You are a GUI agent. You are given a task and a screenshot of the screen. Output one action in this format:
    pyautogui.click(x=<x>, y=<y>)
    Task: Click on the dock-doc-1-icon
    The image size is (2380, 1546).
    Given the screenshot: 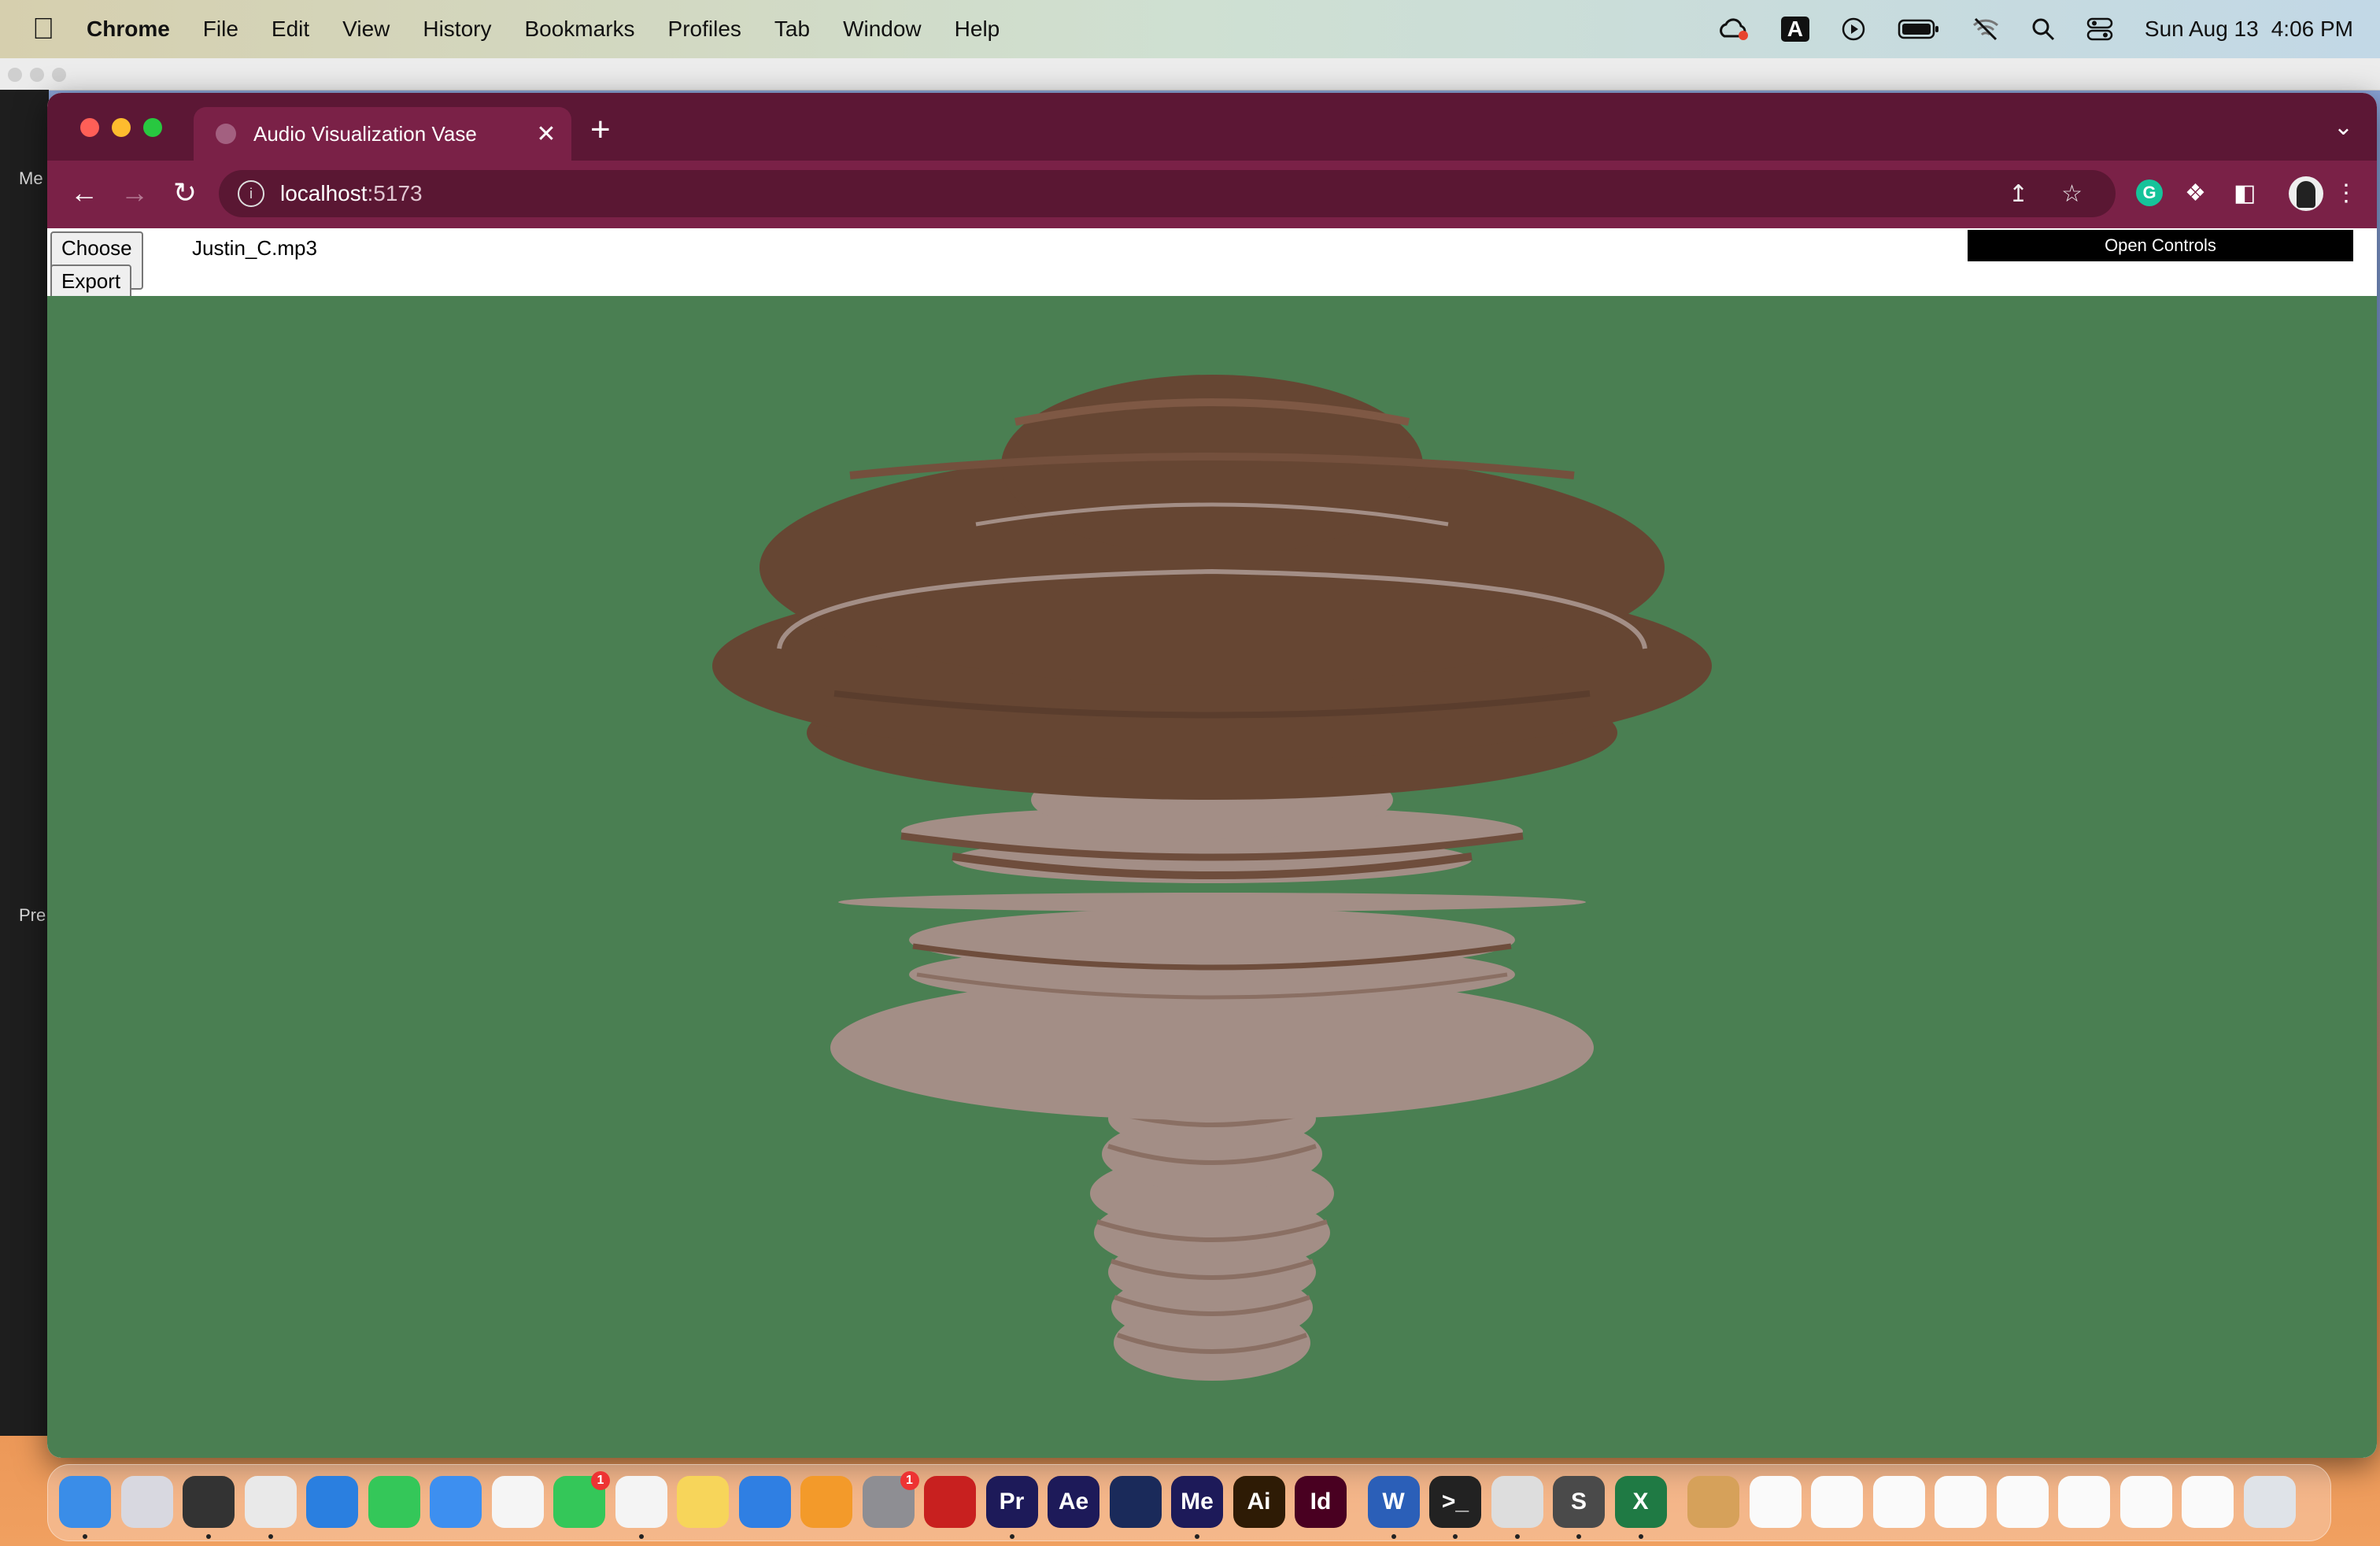 What is the action you would take?
    pyautogui.click(x=1776, y=1502)
    